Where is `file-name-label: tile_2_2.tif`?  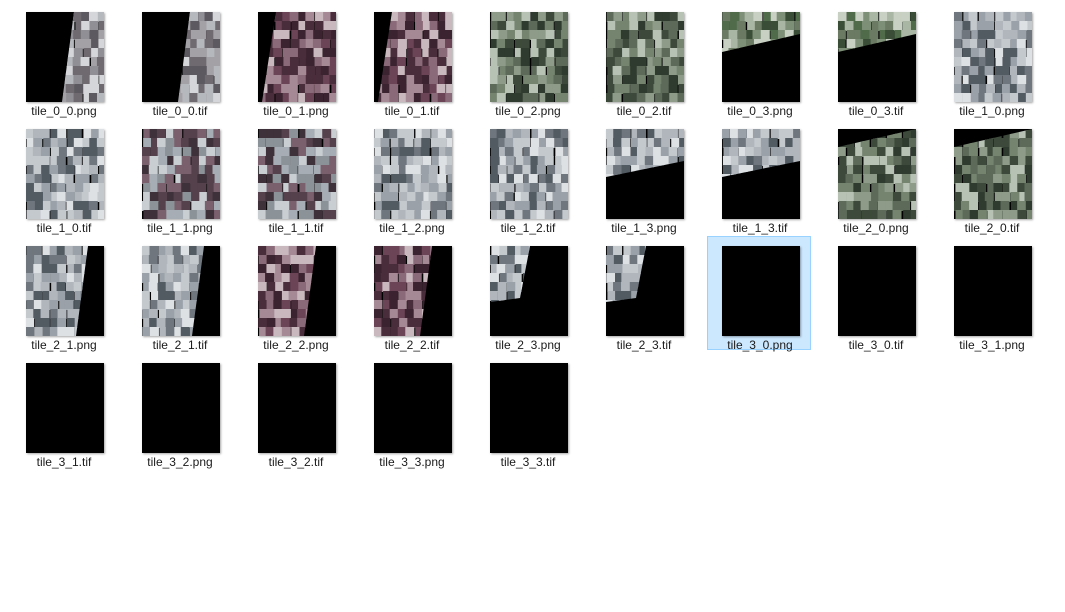 file-name-label: tile_2_2.tif is located at coordinates (412, 345).